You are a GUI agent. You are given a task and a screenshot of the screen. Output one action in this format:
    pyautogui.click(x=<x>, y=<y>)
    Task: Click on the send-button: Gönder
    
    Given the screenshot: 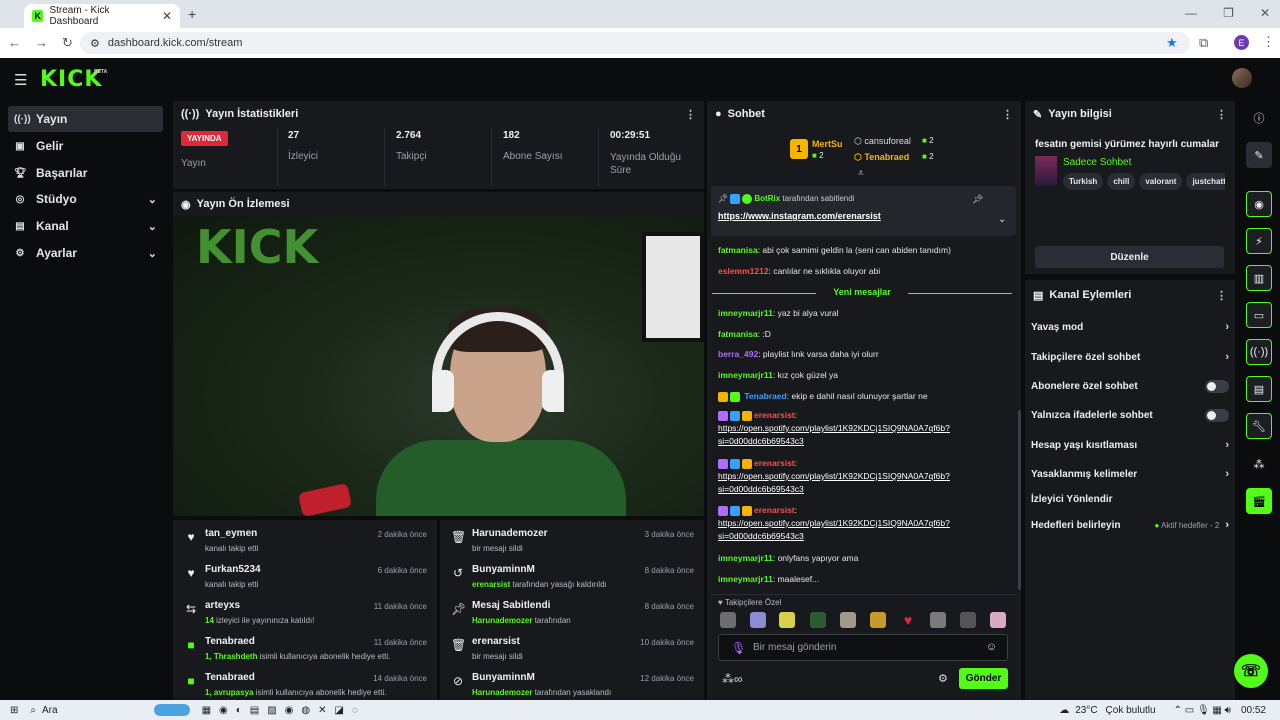 What is the action you would take?
    pyautogui.click(x=983, y=678)
    